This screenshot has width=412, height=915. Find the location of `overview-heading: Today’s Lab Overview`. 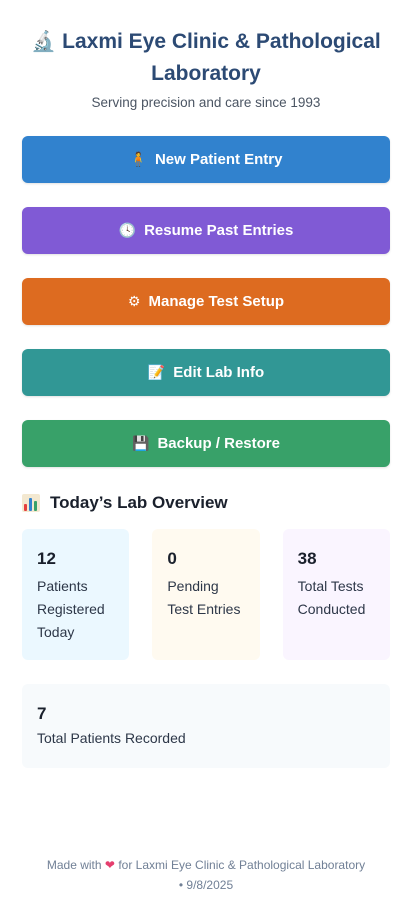

overview-heading: Today’s Lab Overview is located at coordinates (206, 503).